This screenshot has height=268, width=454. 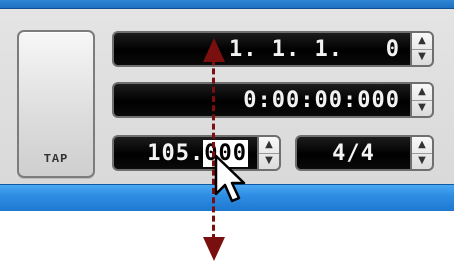 I want to click on time-signature-value: 4/4, so click(x=353, y=153).